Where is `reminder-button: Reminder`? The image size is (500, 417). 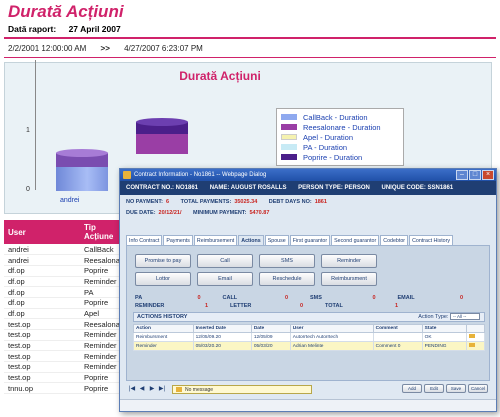
reminder-button: Reminder is located at coordinates (349, 261).